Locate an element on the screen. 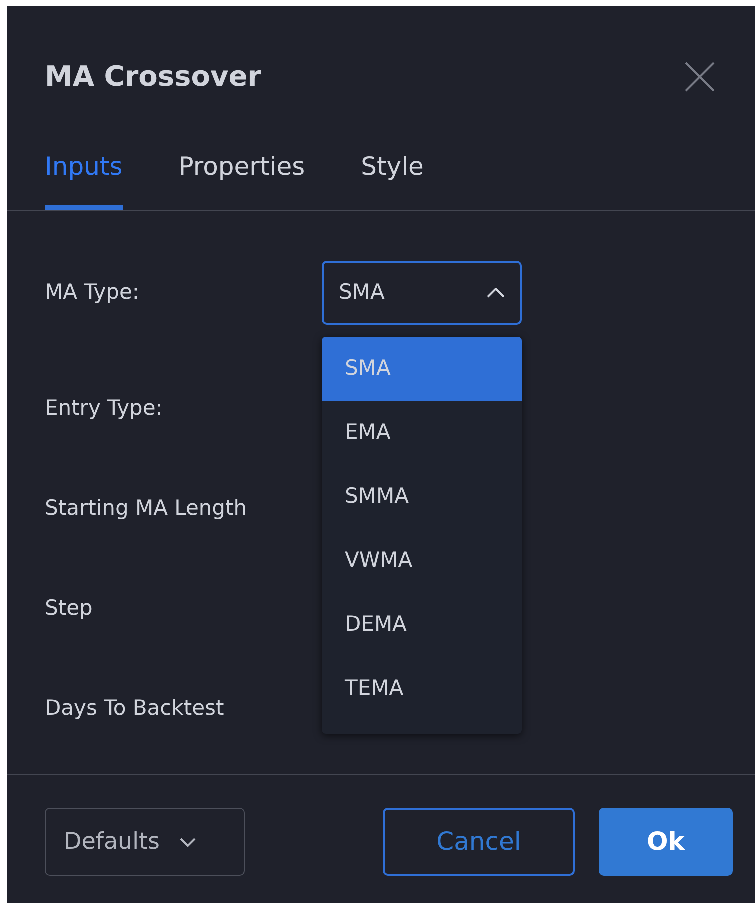  dropdown-option: TEMA is located at coordinates (422, 689).